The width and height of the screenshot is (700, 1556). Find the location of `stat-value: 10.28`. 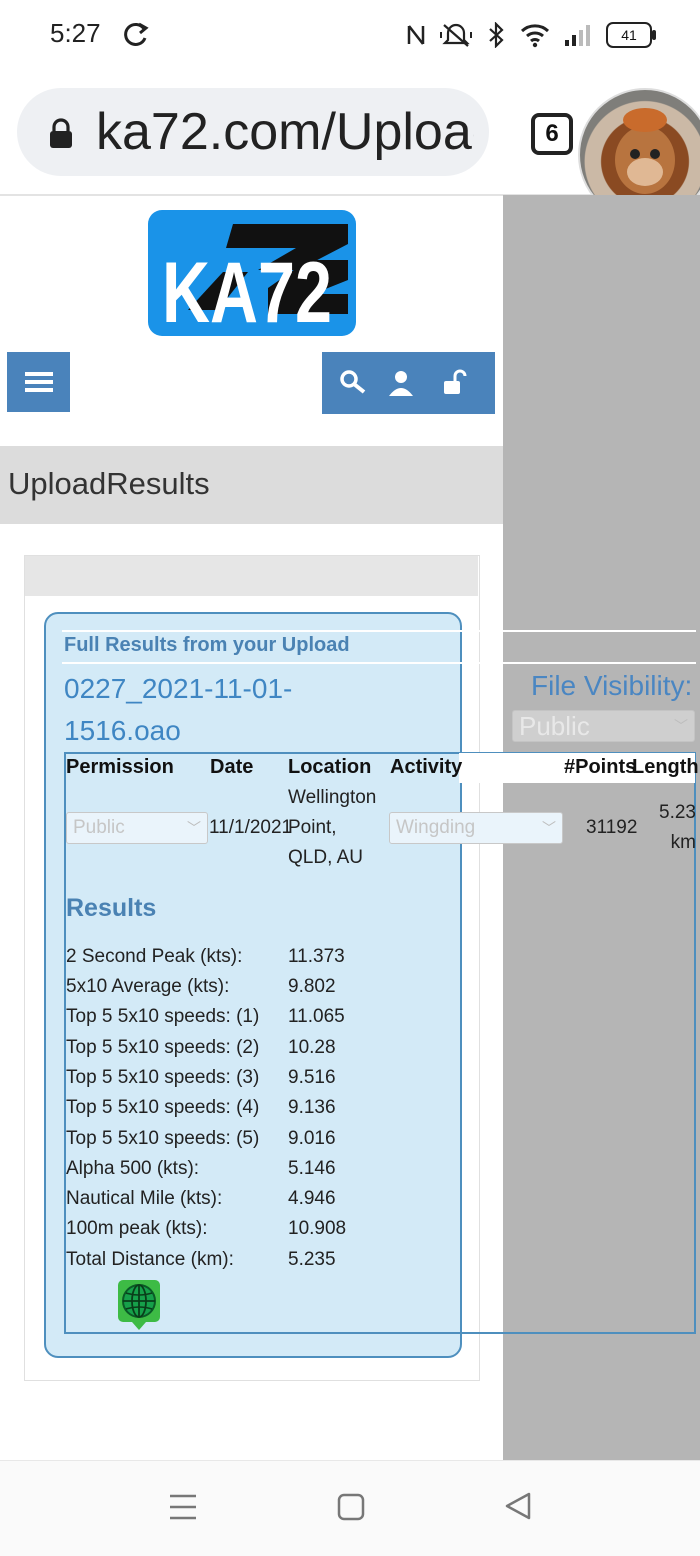

stat-value: 10.28 is located at coordinates (312, 1047).